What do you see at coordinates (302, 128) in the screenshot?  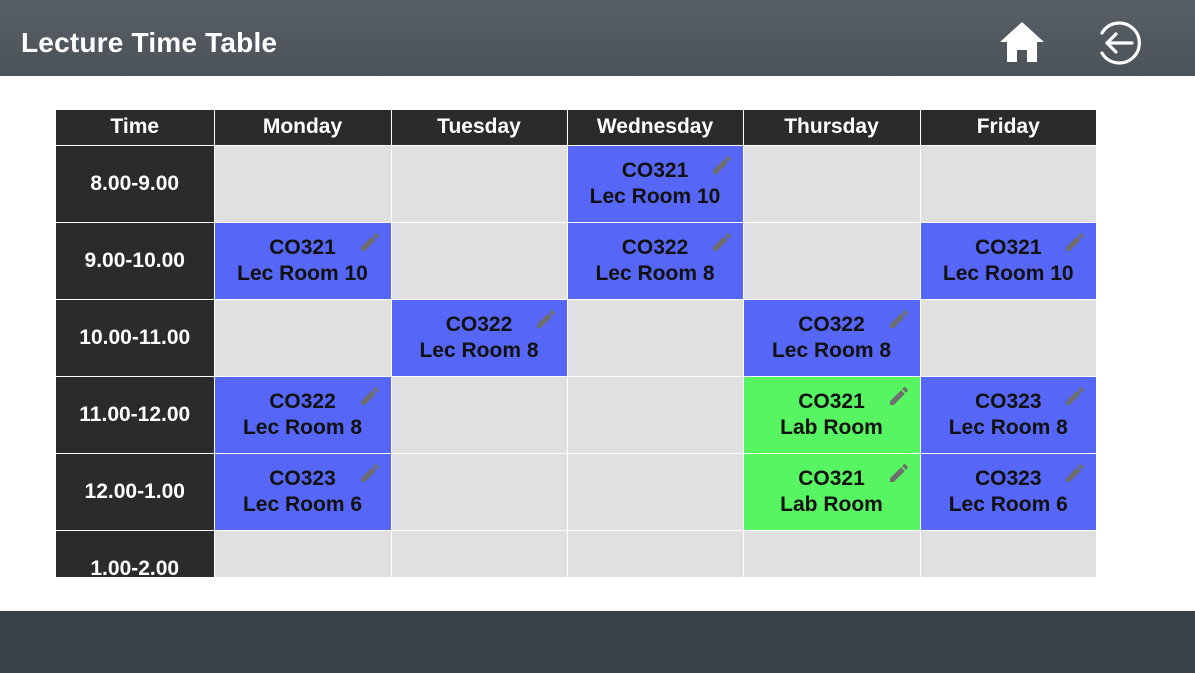 I see `column-header: Monday` at bounding box center [302, 128].